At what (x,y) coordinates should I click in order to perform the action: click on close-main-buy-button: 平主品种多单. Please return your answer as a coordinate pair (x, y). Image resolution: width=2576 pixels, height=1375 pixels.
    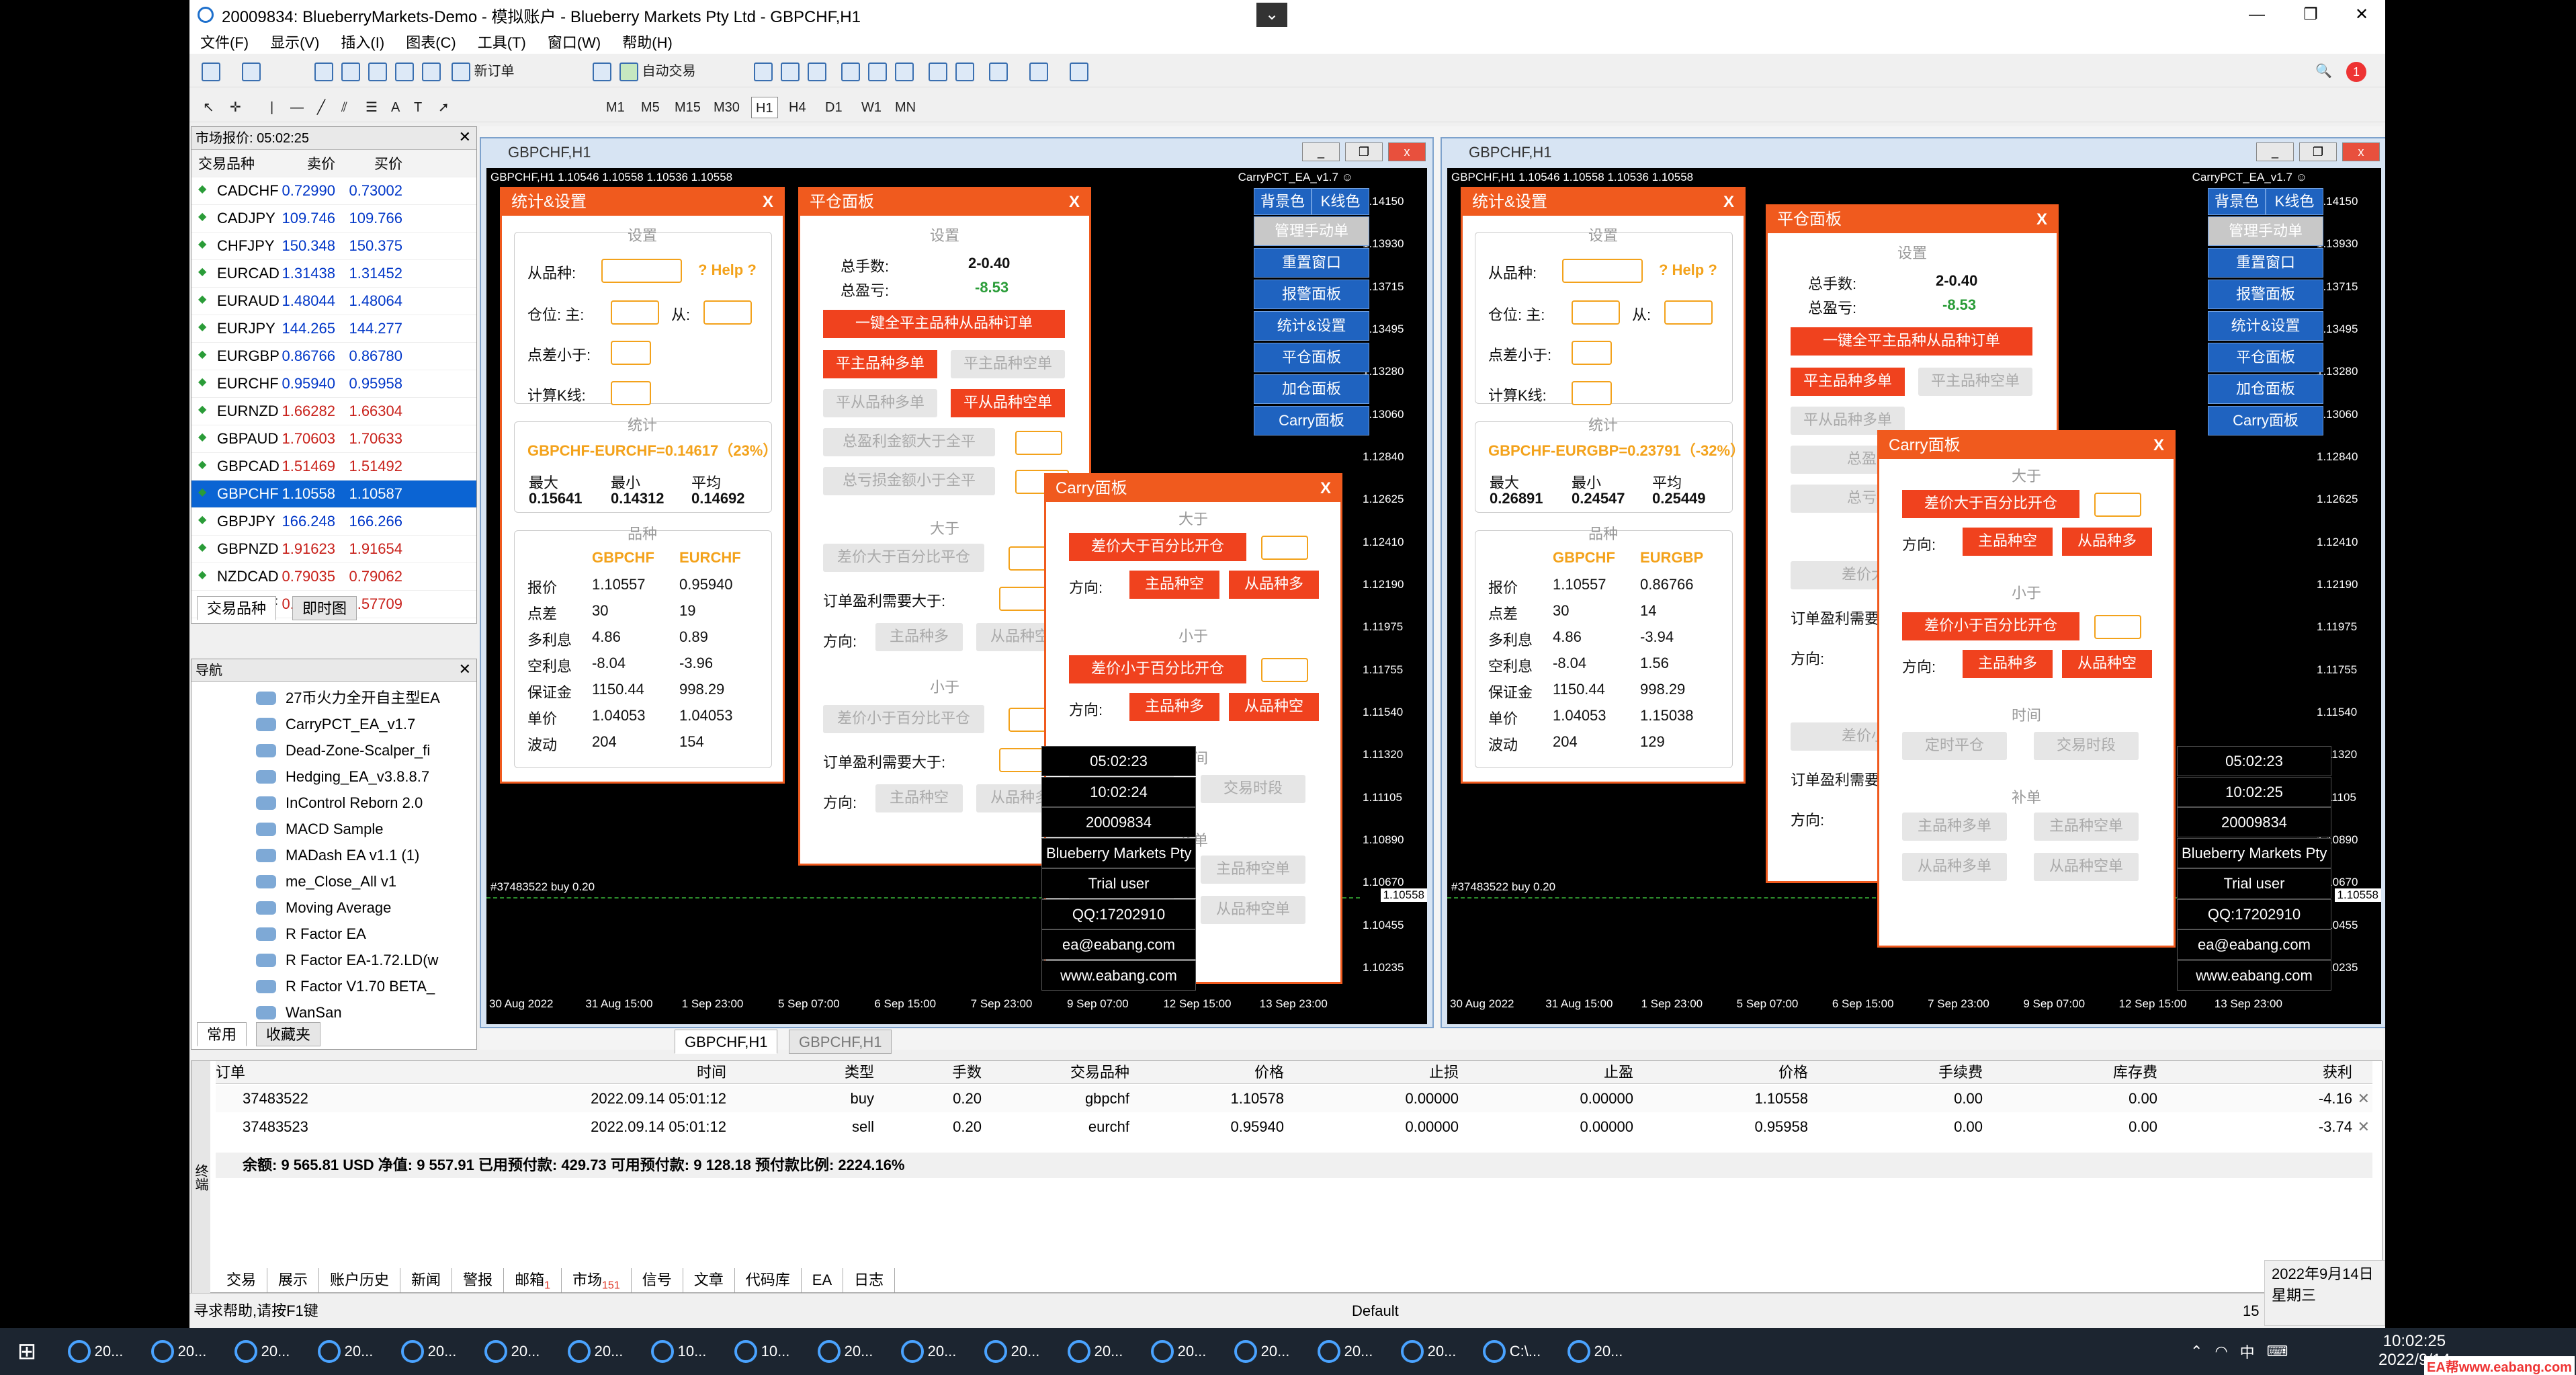
    Looking at the image, I should click on (880, 364).